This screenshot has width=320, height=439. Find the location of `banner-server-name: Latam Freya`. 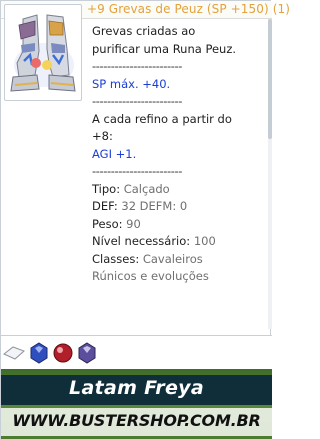

banner-server-name: Latam Freya is located at coordinates (136, 388).